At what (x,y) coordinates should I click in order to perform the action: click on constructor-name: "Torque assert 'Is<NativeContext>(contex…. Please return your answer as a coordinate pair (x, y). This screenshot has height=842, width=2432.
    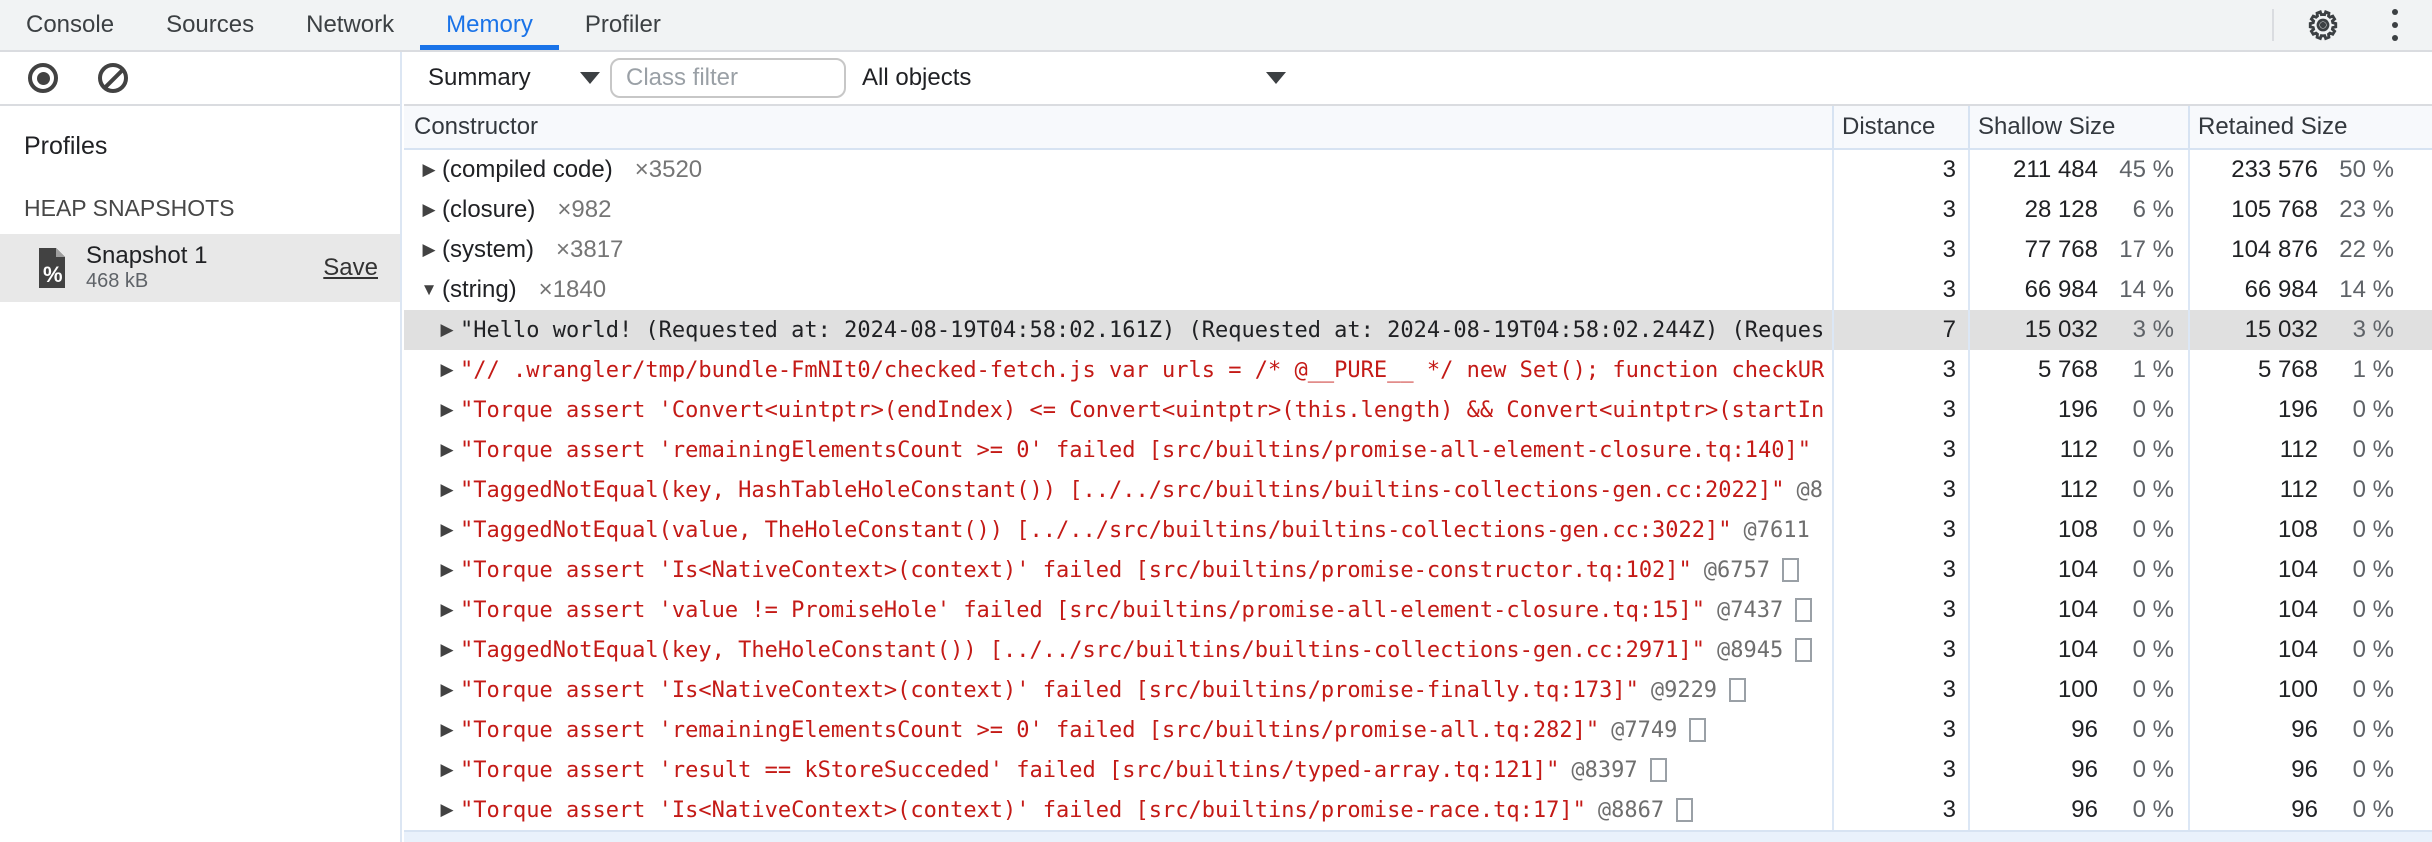
    Looking at the image, I should click on (1076, 570).